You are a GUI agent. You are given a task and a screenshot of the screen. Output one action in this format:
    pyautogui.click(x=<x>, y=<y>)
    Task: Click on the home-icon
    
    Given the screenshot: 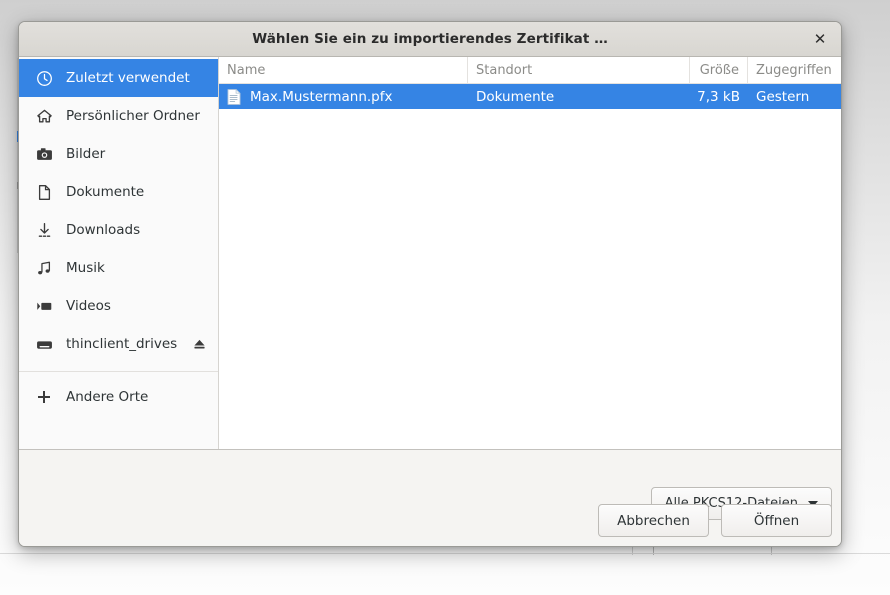 What is the action you would take?
    pyautogui.click(x=44, y=116)
    